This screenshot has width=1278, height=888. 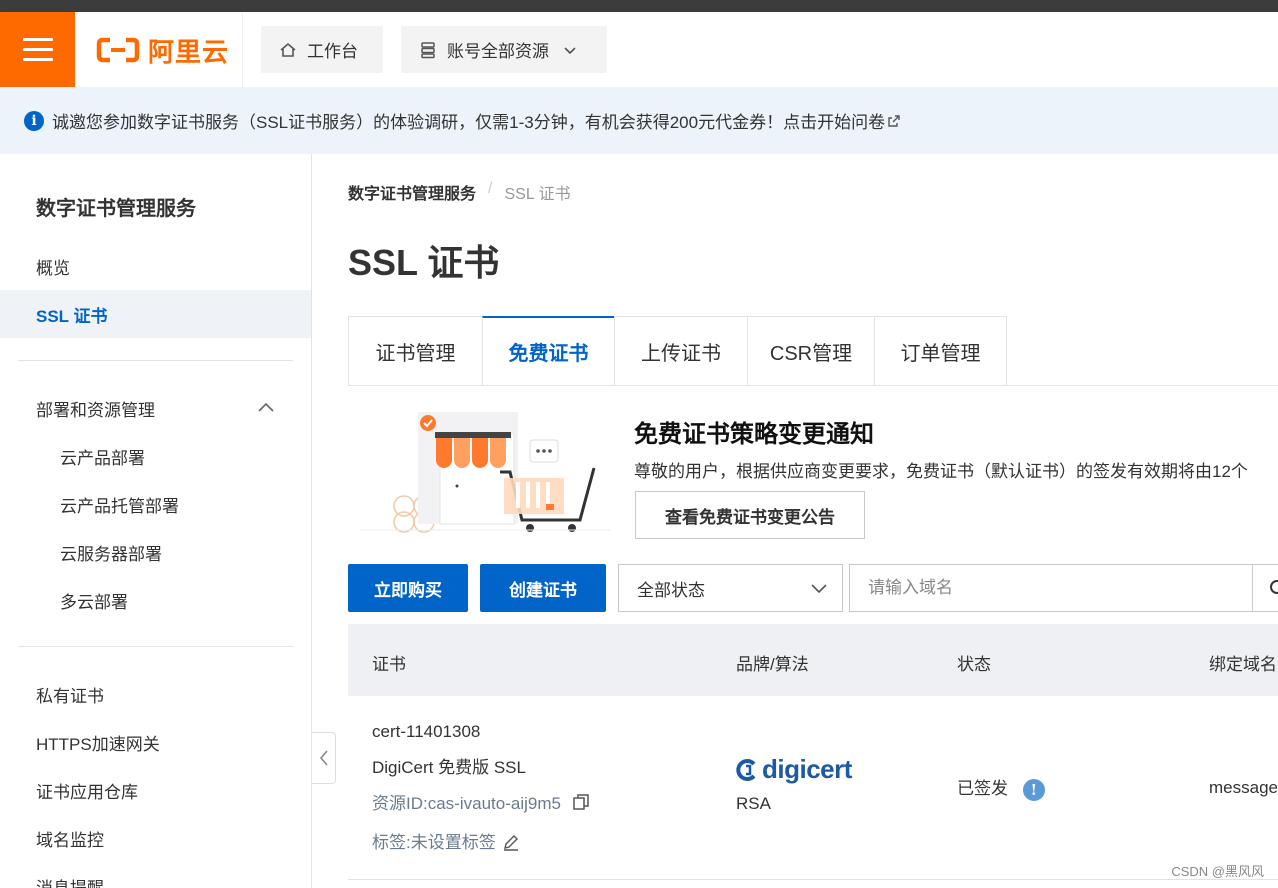 What do you see at coordinates (671, 590) in the screenshot?
I see `status-select-value: 全部状态` at bounding box center [671, 590].